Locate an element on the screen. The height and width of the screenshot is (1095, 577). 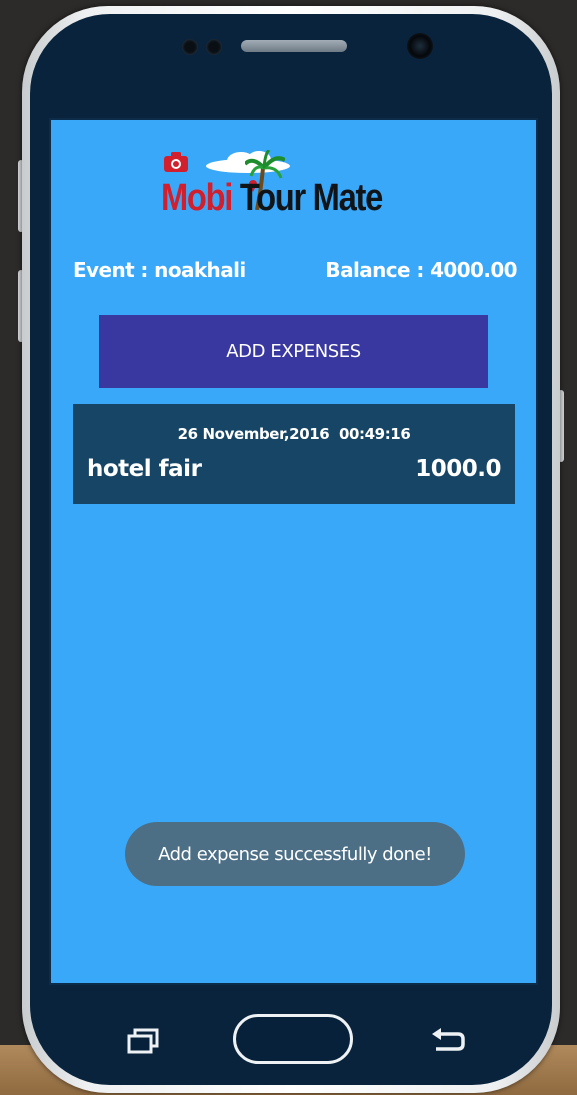
light-sensor is located at coordinates (214, 47).